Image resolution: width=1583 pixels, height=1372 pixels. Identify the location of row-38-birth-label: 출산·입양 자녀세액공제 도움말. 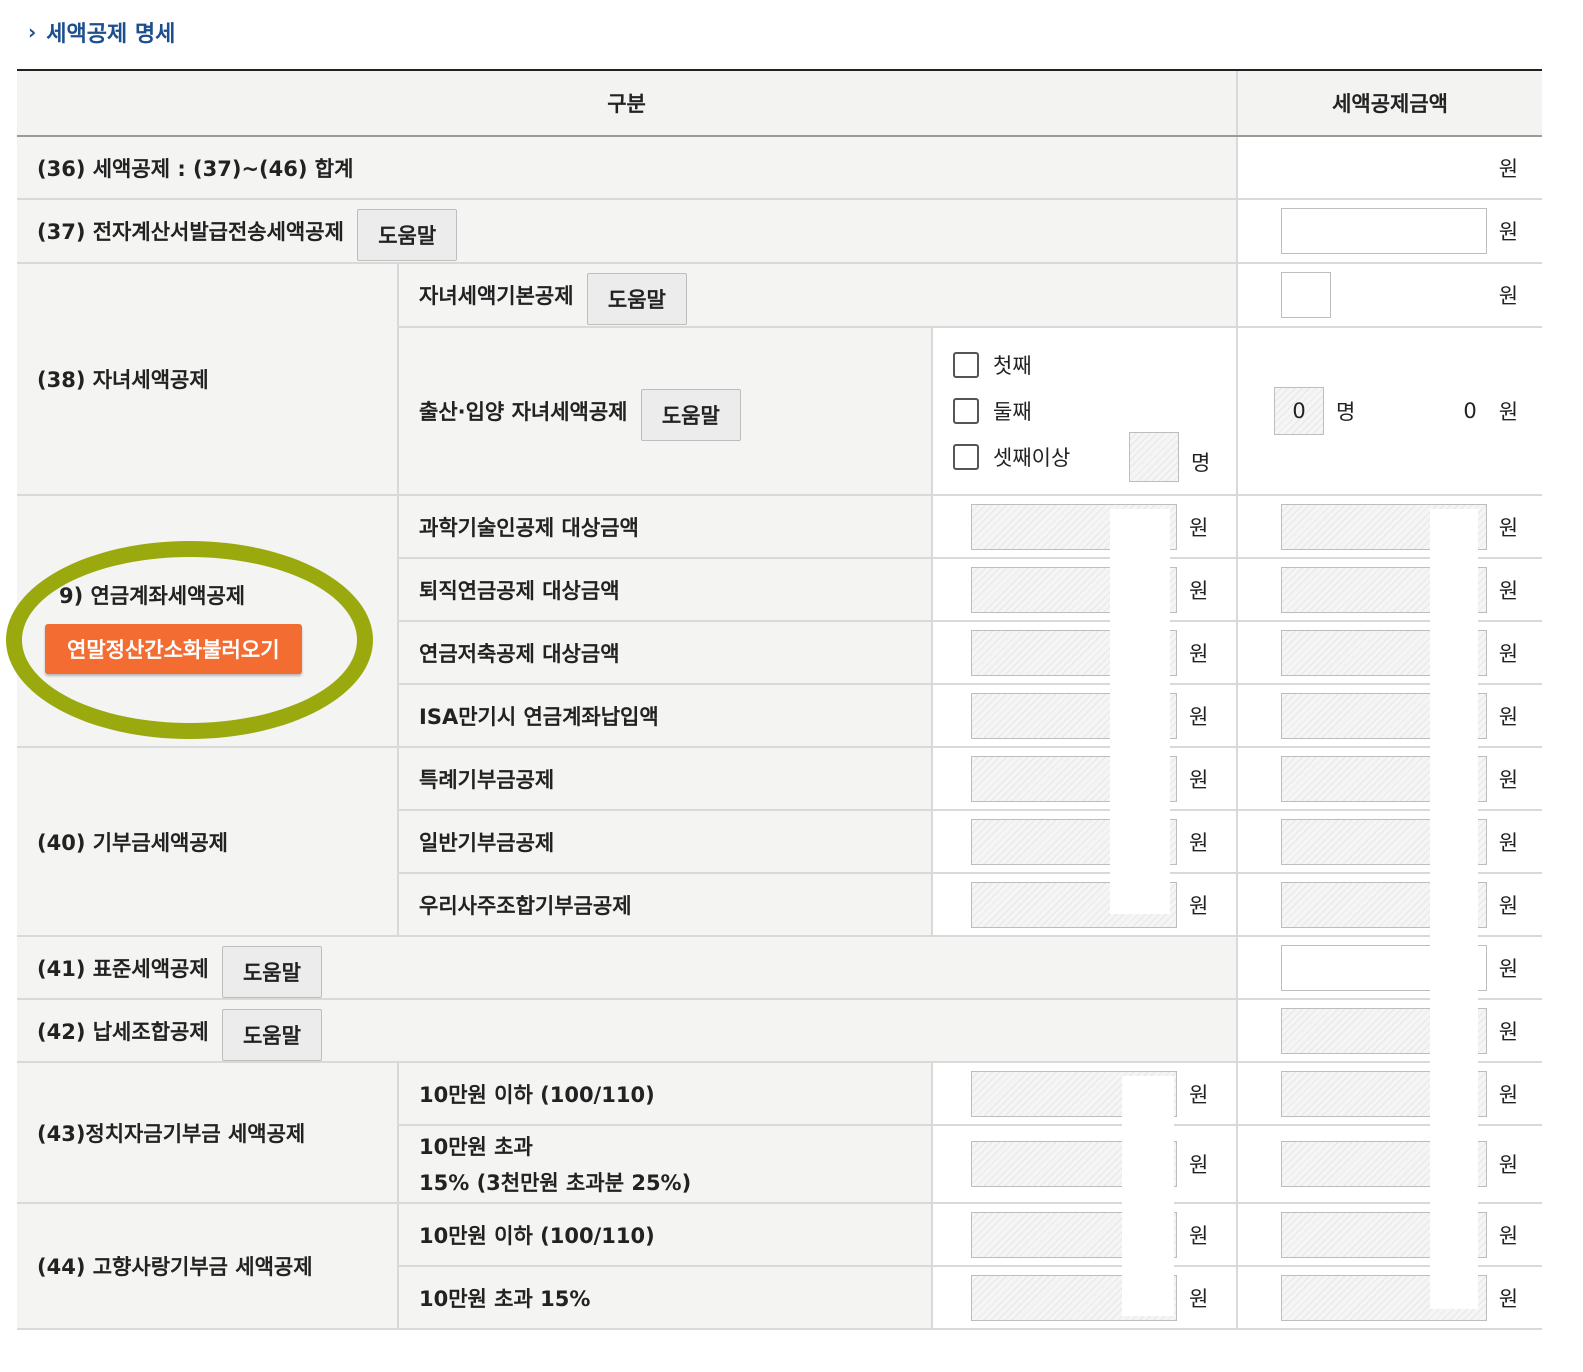
(664, 411).